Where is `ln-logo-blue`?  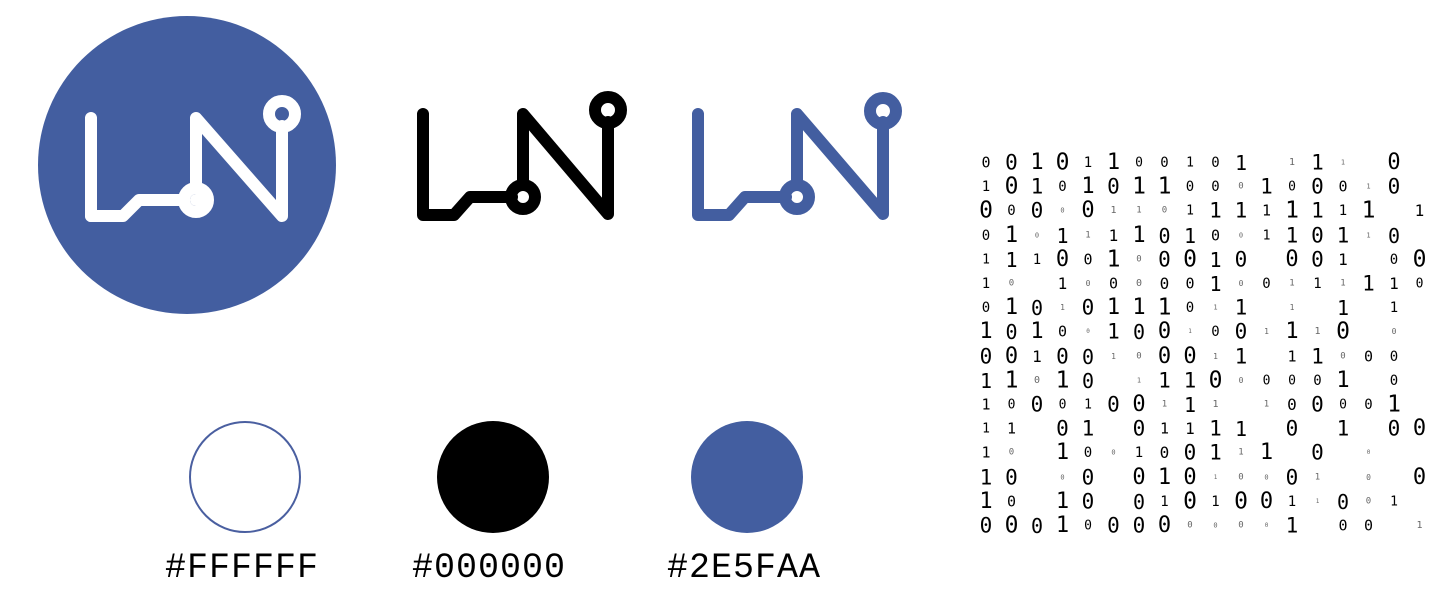
ln-logo-blue is located at coordinates (796, 159).